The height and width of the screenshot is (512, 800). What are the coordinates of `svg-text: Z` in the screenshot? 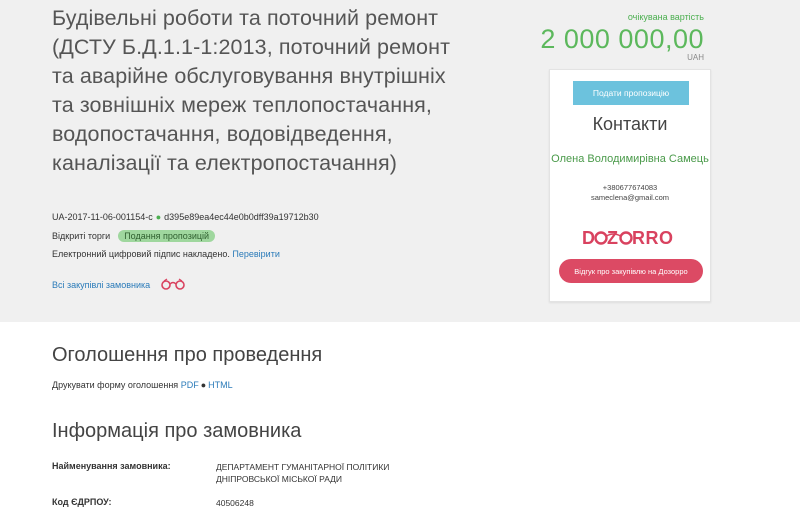 It's located at (613, 238).